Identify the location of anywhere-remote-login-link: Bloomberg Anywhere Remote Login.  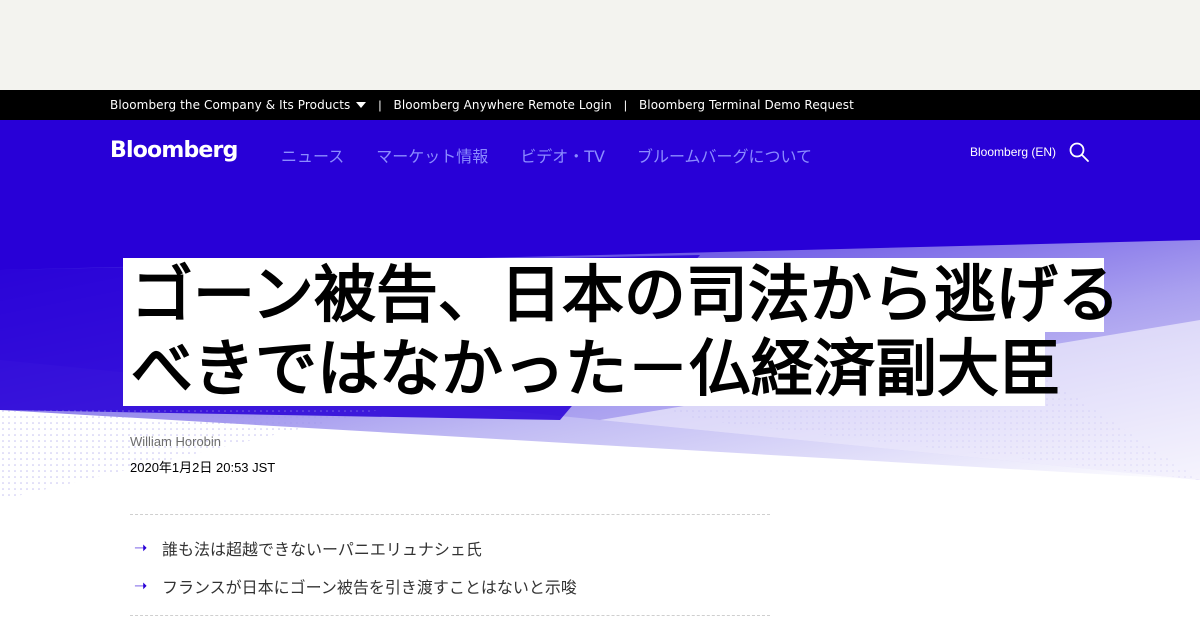
(503, 105).